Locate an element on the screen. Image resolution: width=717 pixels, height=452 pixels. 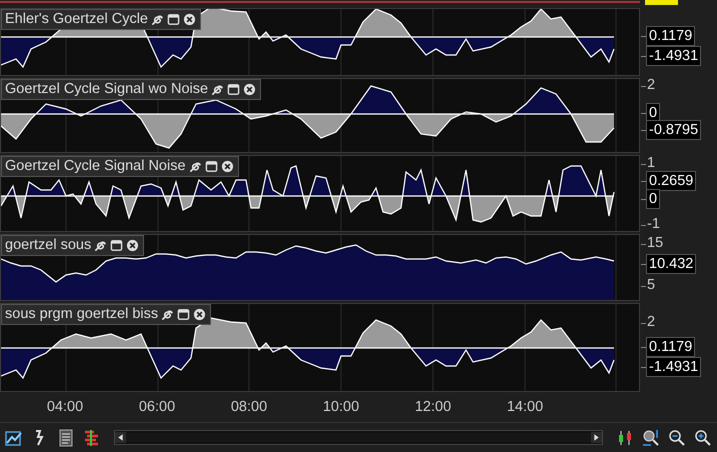
axis-label: 1 is located at coordinates (651, 163).